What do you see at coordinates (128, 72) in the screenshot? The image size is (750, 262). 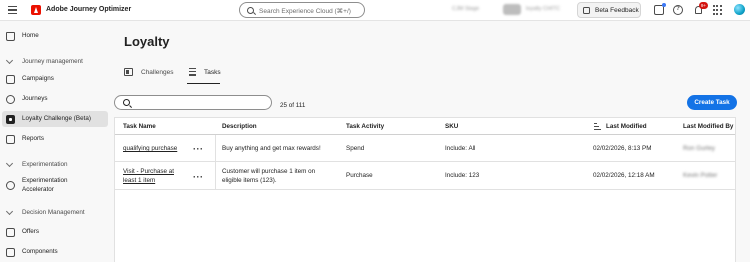 I see `challenges-icon` at bounding box center [128, 72].